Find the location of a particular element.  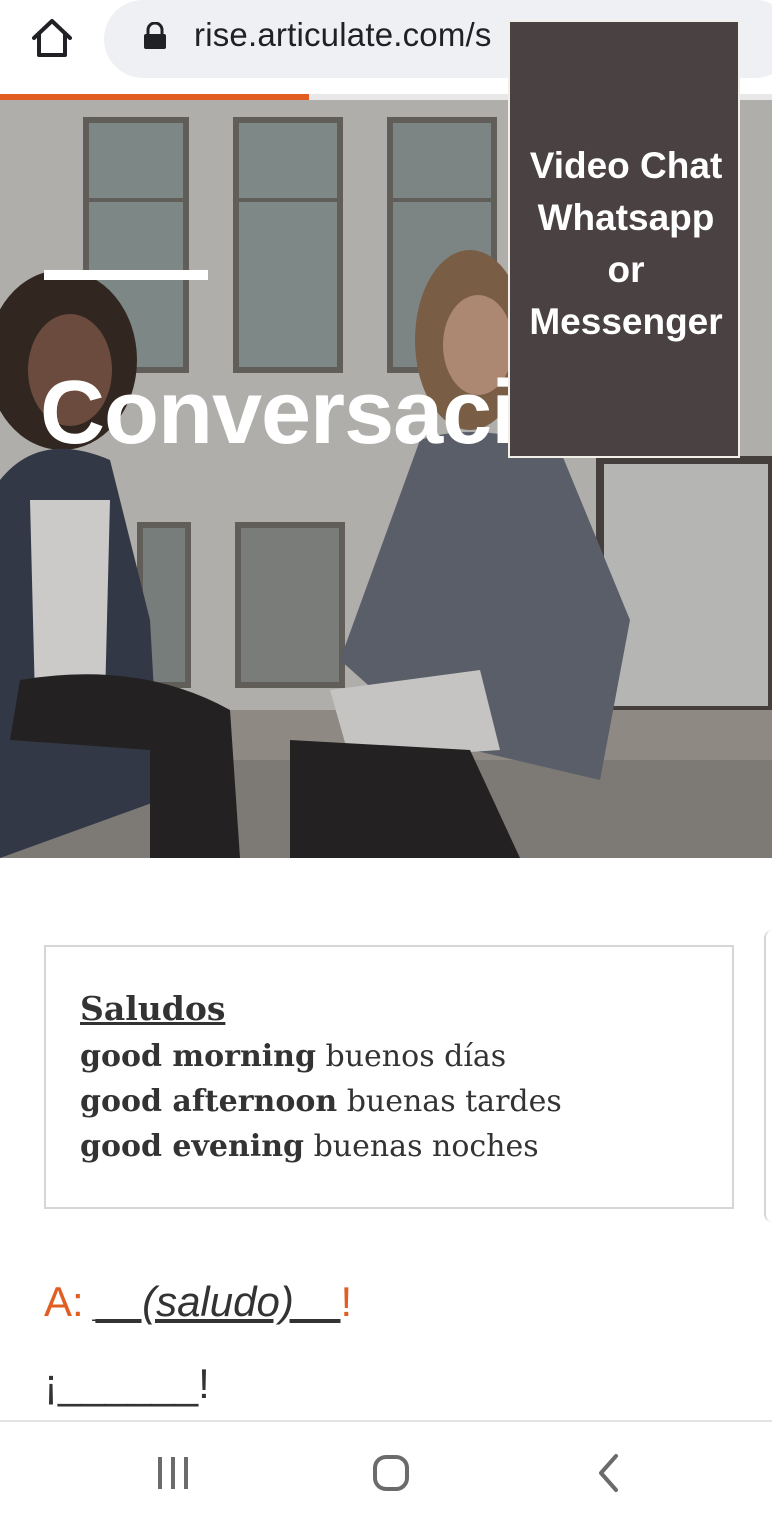

overlay-text: Video Chat Whatsapp or Messenger is located at coordinates (626, 244).